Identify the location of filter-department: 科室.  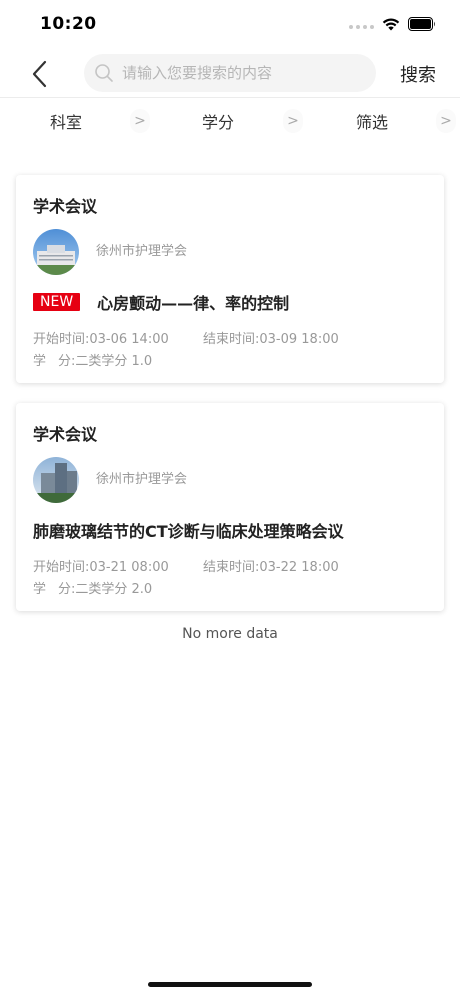
(66, 121).